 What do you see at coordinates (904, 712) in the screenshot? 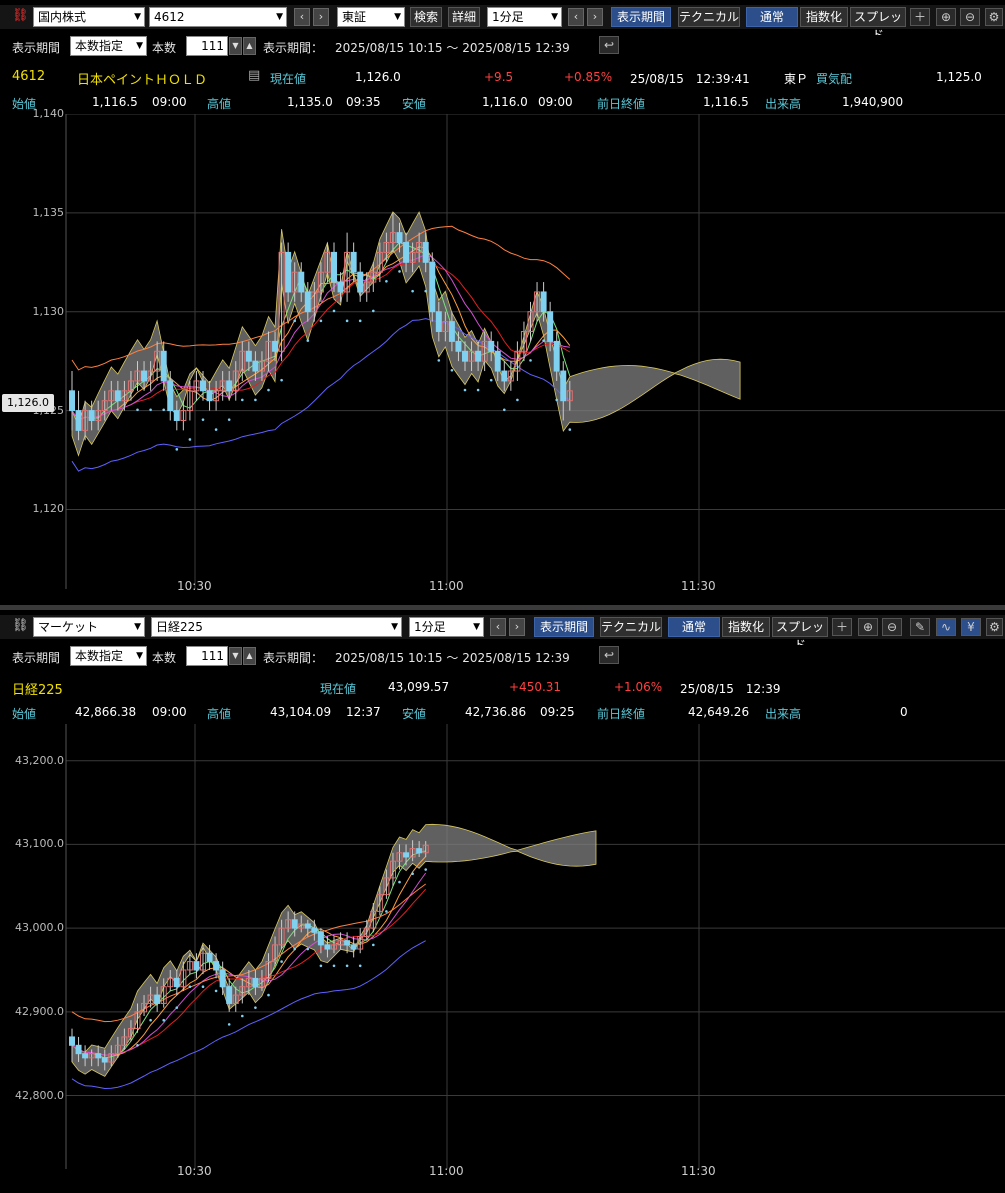
I see `volume: 0` at bounding box center [904, 712].